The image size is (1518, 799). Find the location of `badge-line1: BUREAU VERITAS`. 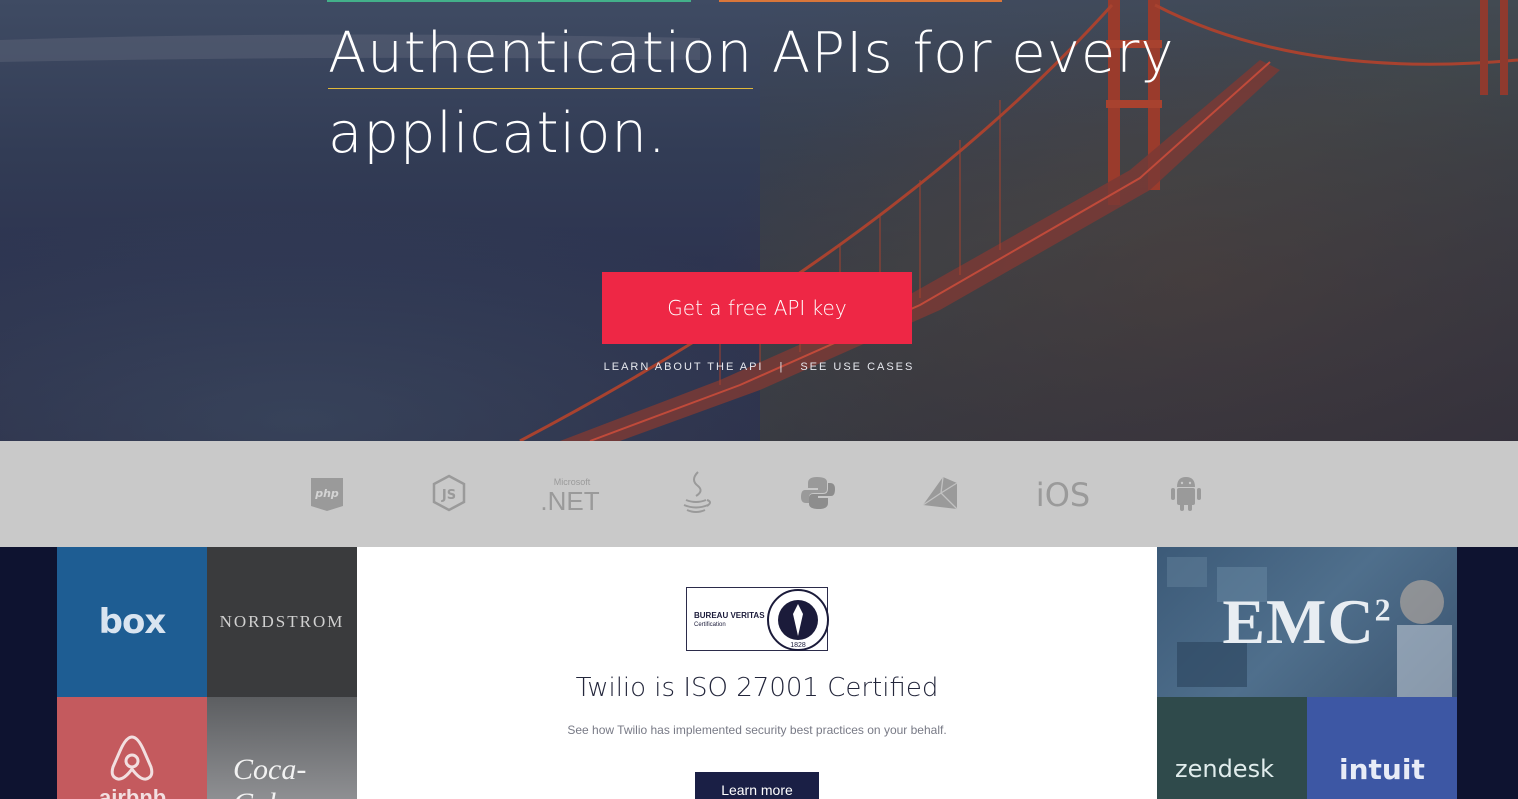

badge-line1: BUREAU VERITAS is located at coordinates (729, 615).